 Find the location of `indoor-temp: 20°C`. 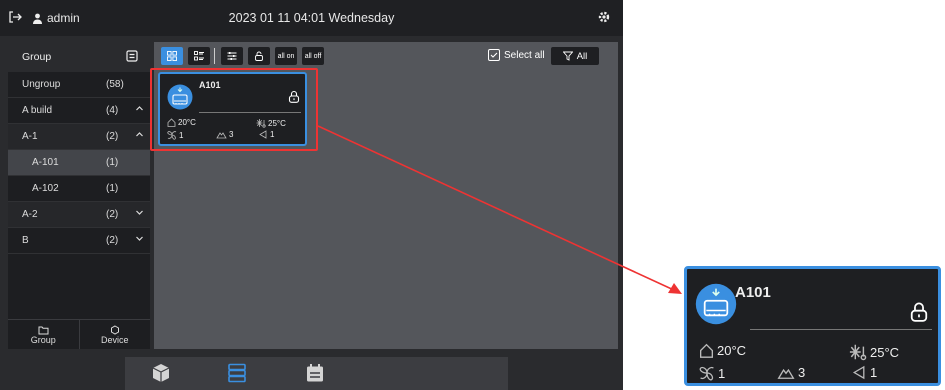

indoor-temp: 20°C is located at coordinates (722, 350).